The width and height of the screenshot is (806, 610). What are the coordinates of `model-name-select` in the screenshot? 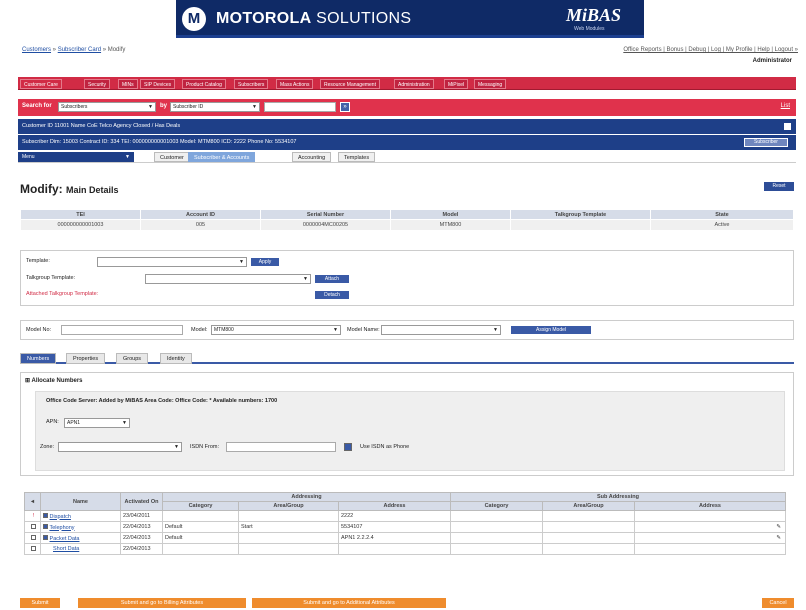 It's located at (441, 330).